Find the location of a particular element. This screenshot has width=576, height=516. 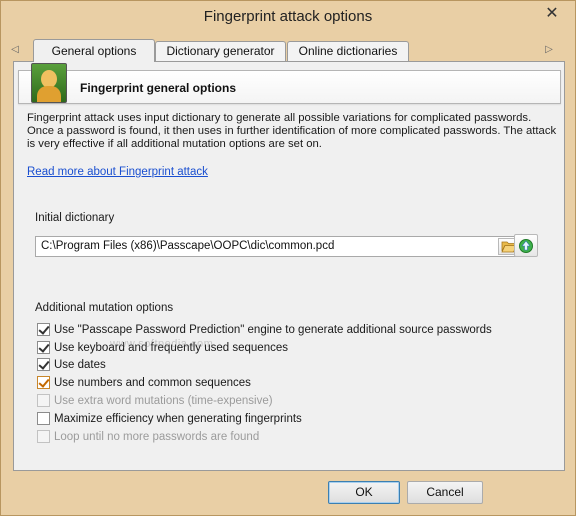

initial-dictionary-label: Initial dictionary is located at coordinates (75, 218).